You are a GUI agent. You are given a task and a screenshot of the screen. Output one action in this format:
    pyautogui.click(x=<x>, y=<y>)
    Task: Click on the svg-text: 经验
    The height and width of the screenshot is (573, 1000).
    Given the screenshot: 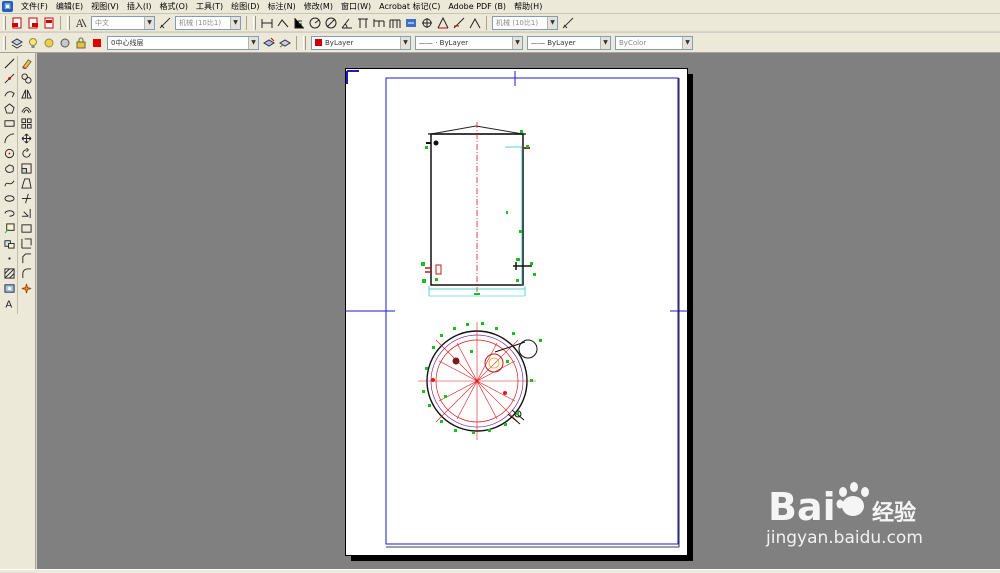 What is the action you would take?
    pyautogui.click(x=894, y=513)
    